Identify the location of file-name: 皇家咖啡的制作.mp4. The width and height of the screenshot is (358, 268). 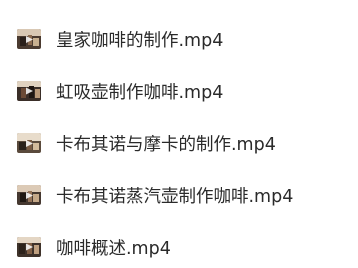
(140, 40).